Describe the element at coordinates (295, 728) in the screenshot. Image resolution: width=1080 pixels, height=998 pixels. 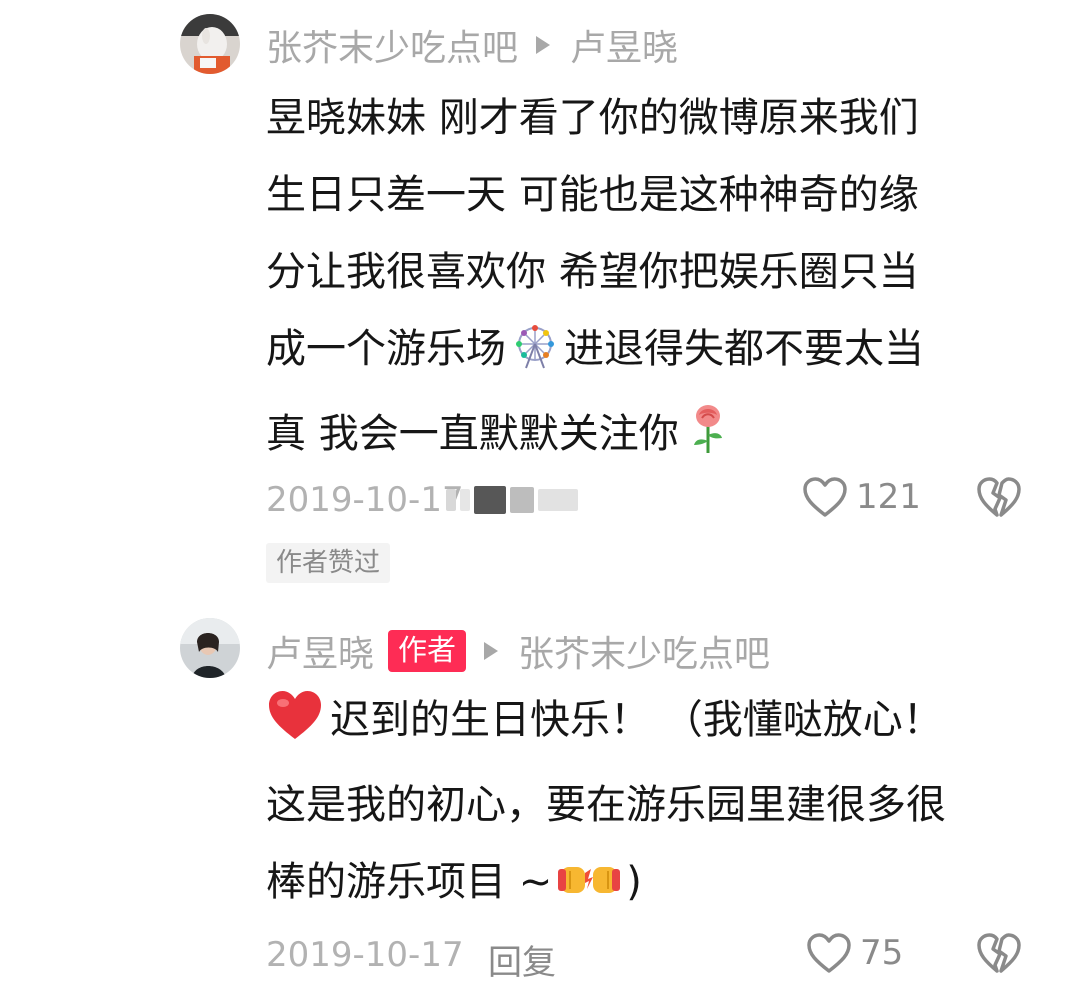
I see `red-heart-icon` at that location.